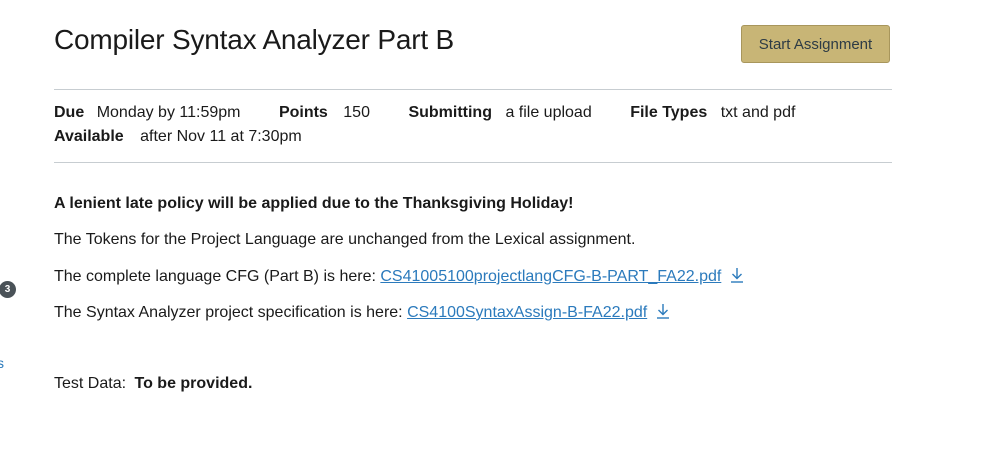 The height and width of the screenshot is (464, 1003). What do you see at coordinates (815, 44) in the screenshot?
I see `start-assignment-button: Start Assignment` at bounding box center [815, 44].